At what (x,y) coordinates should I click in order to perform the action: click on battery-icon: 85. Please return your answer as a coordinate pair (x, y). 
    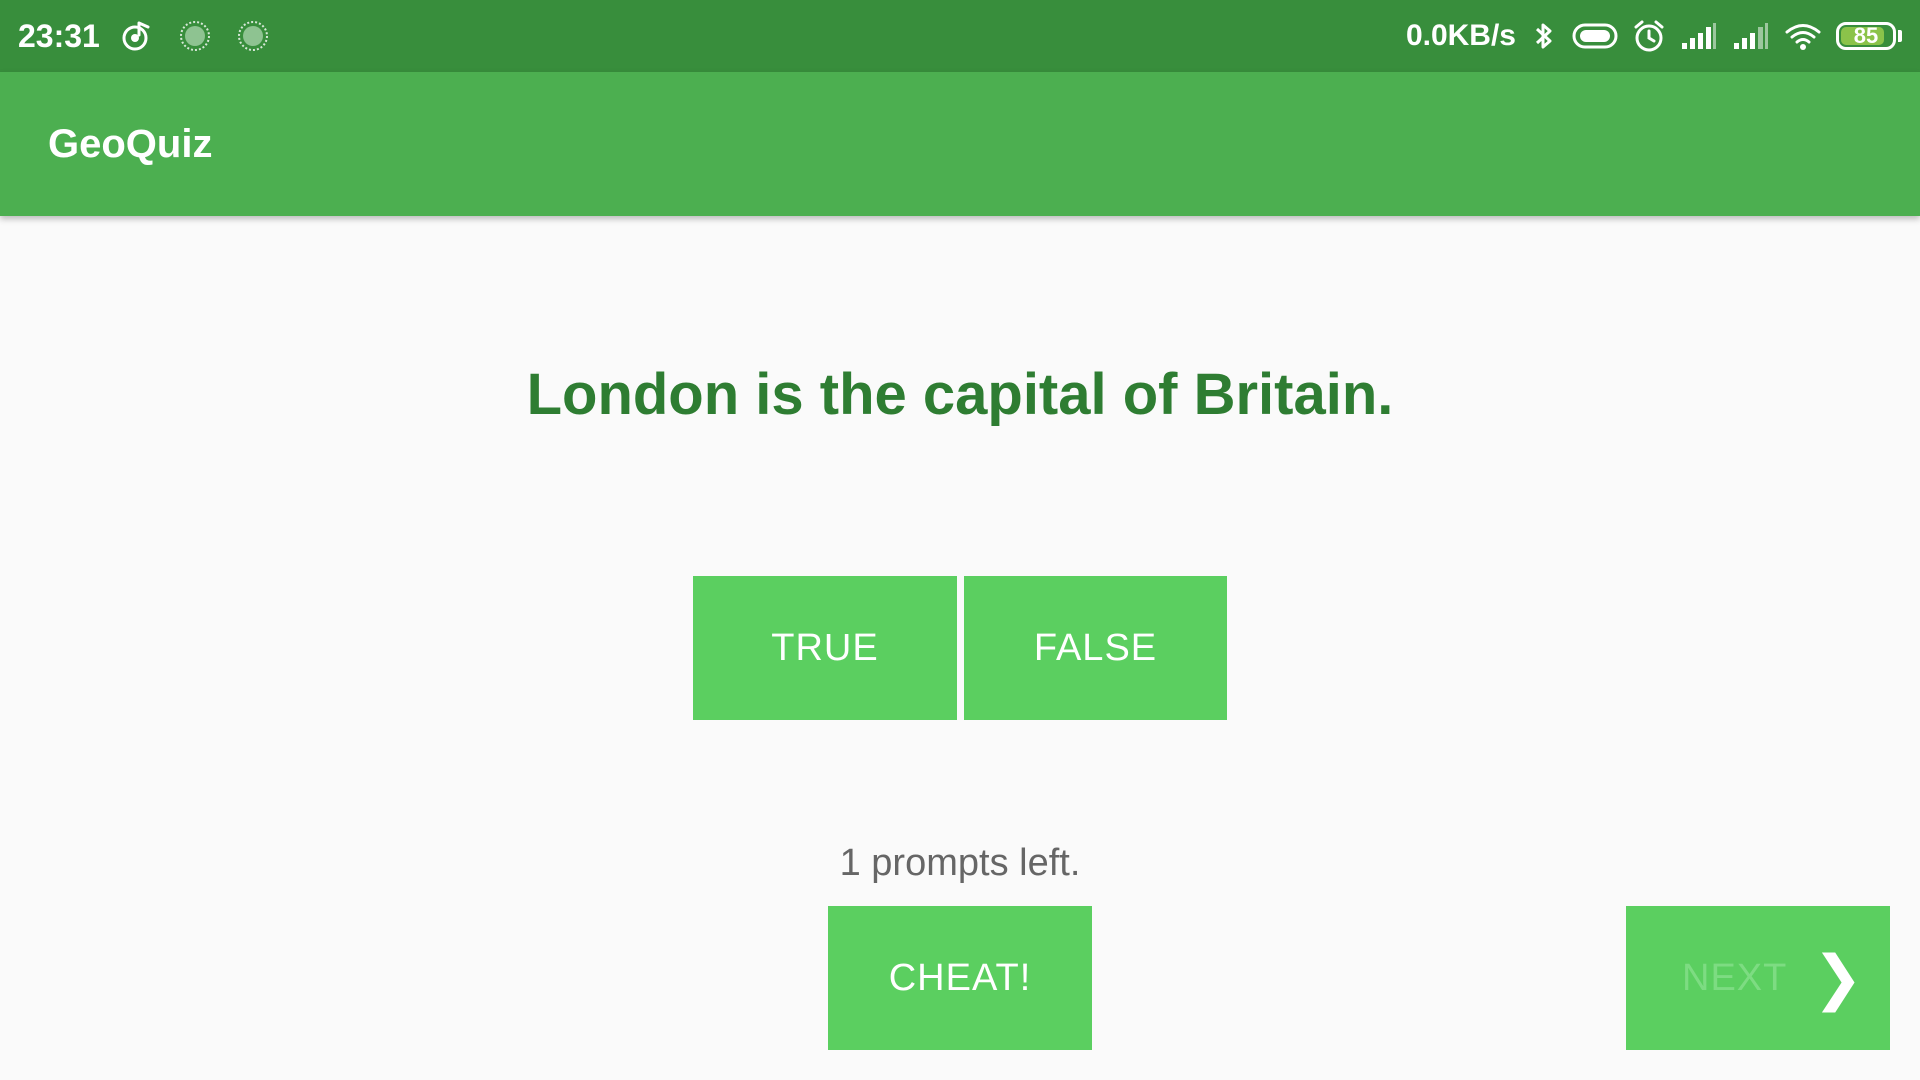
    Looking at the image, I should click on (1869, 36).